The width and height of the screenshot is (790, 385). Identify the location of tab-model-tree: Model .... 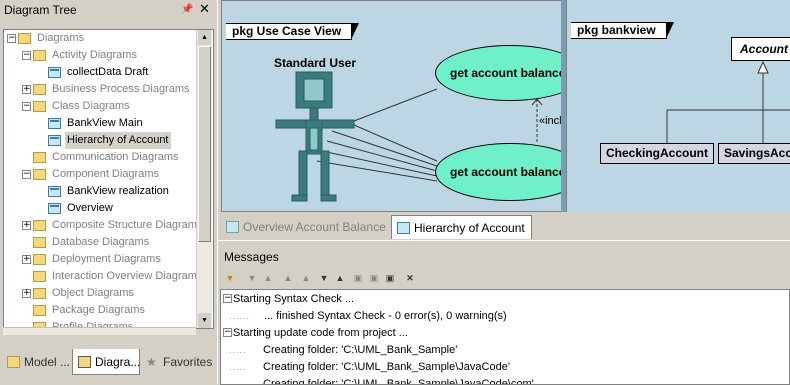
(38, 362).